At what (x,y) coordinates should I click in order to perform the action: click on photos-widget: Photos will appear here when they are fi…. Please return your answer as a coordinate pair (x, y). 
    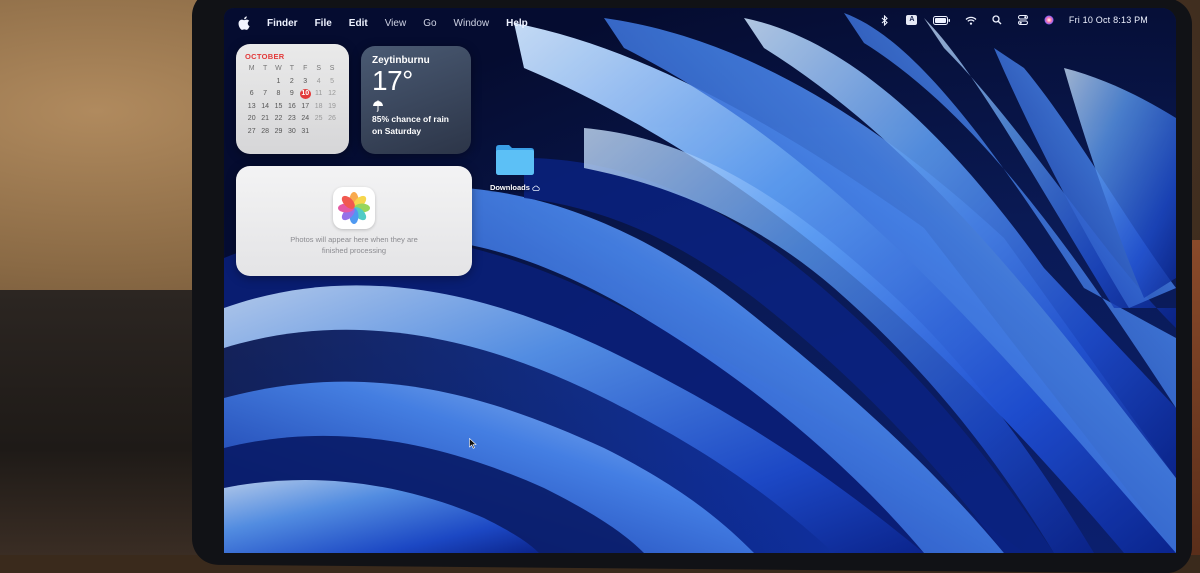
    Looking at the image, I should click on (354, 221).